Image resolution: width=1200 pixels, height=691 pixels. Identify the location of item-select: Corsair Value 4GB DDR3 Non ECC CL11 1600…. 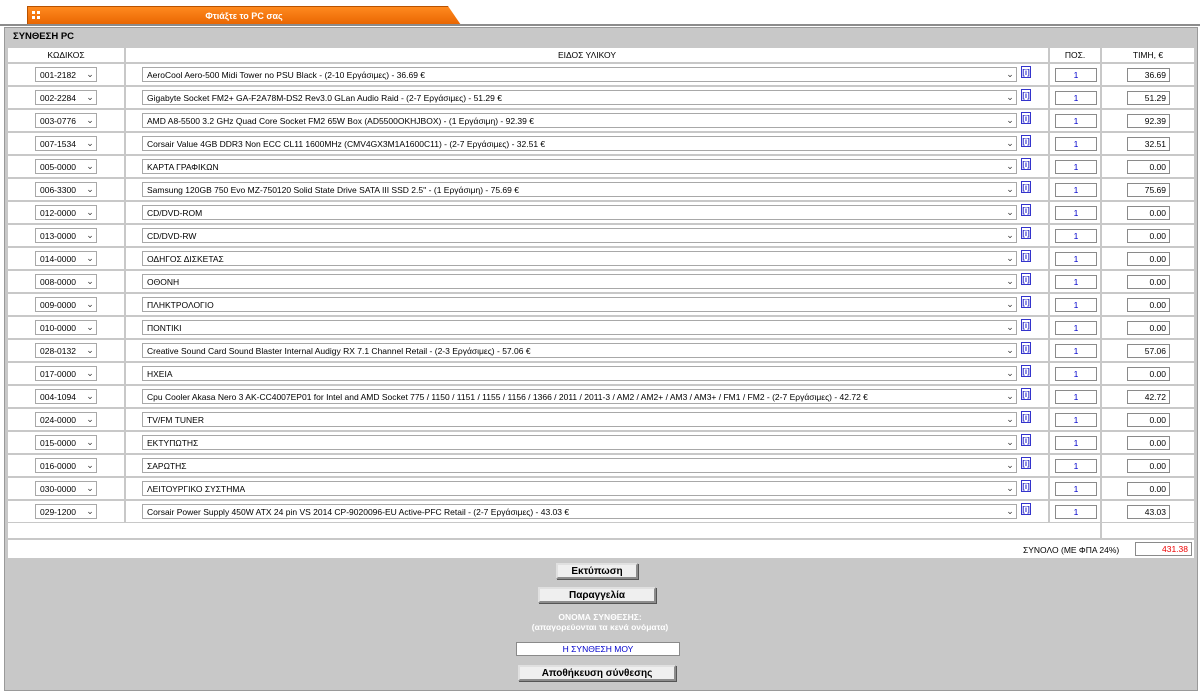
(579, 143).